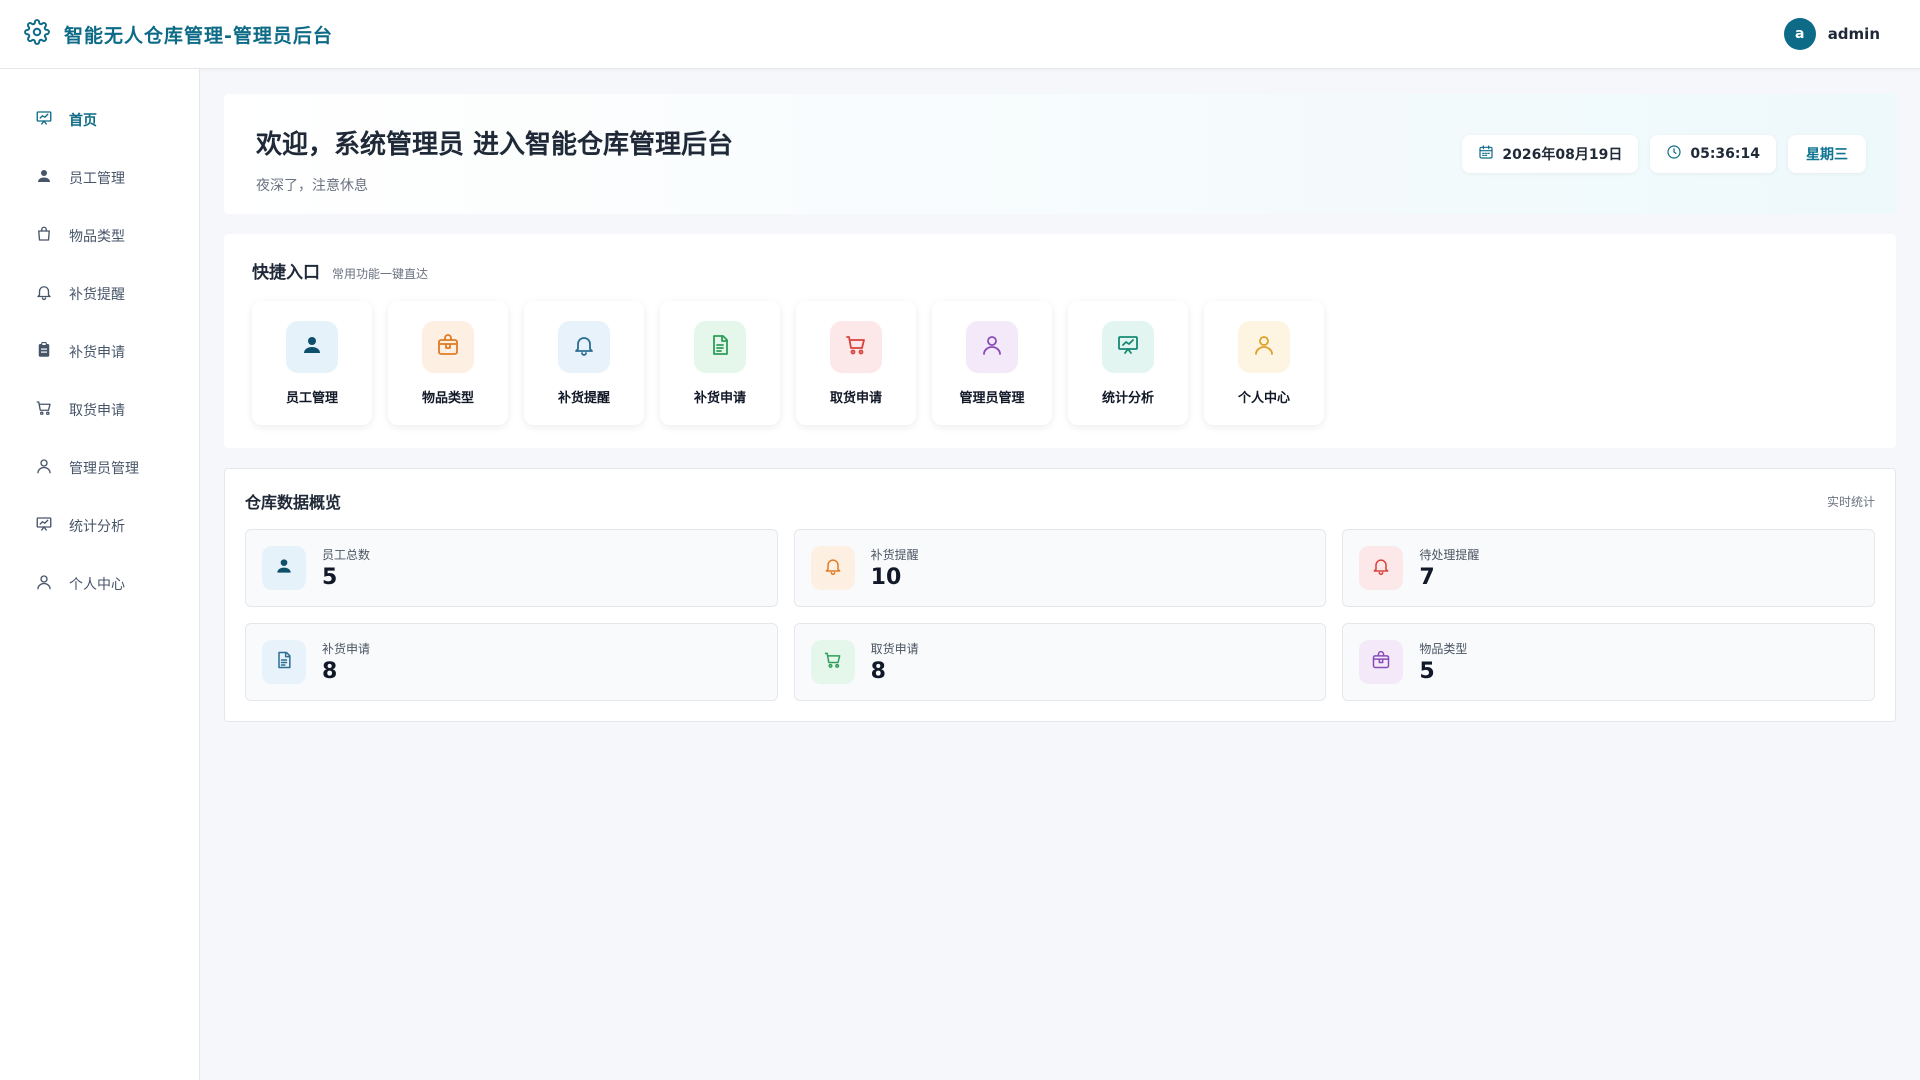 This screenshot has height=1080, width=1920. What do you see at coordinates (99, 120) in the screenshot?
I see `sidebar-item-home: 首页` at bounding box center [99, 120].